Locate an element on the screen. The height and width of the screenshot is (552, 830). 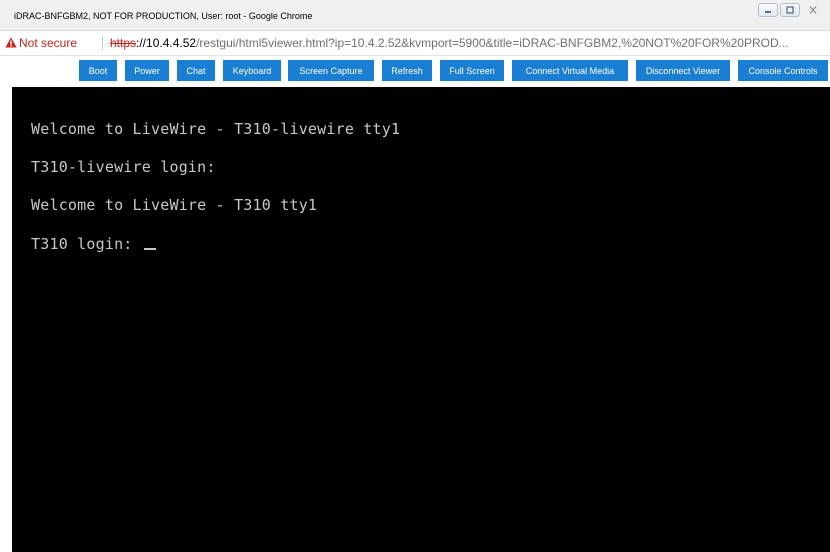
close-button is located at coordinates (813, 10).